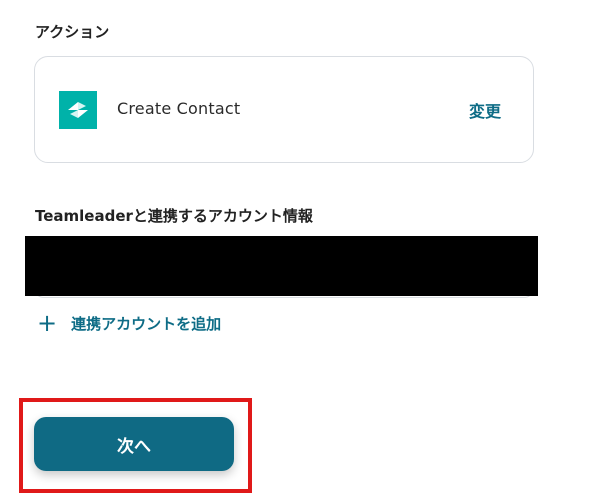  I want to click on action-name: Create Contact, so click(179, 108).